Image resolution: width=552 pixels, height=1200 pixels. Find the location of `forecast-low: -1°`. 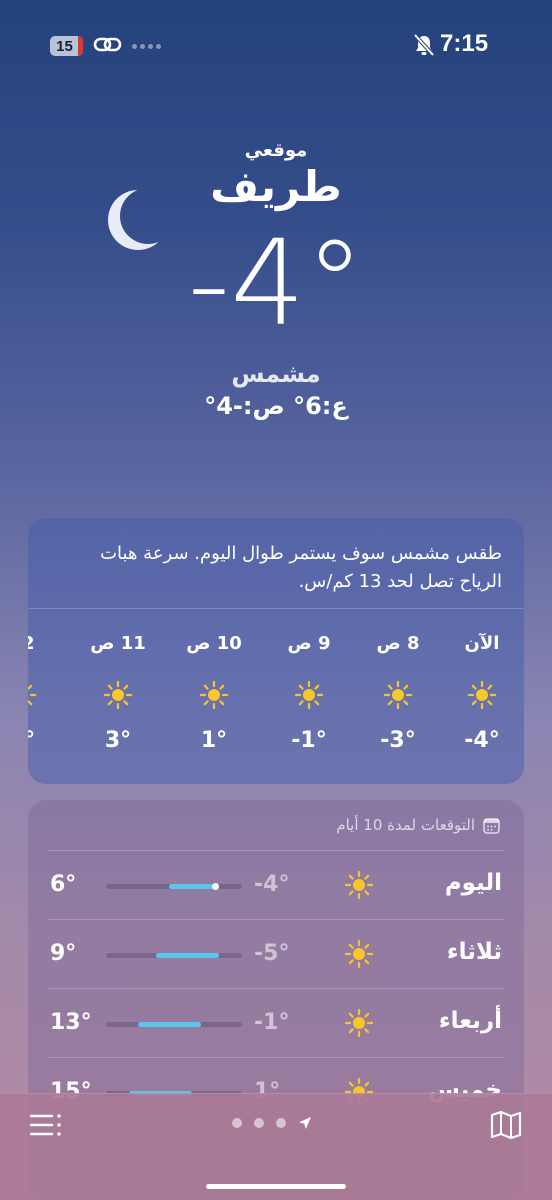

forecast-low: -1° is located at coordinates (272, 1022).